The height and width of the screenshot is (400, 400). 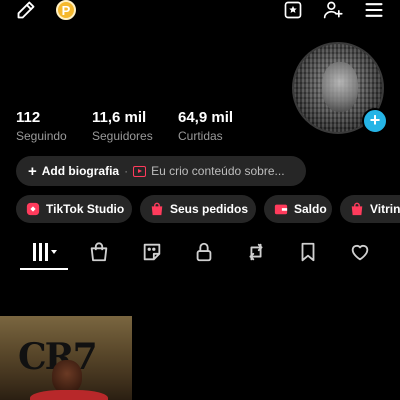 I want to click on tab-videos, so click(x=44, y=252).